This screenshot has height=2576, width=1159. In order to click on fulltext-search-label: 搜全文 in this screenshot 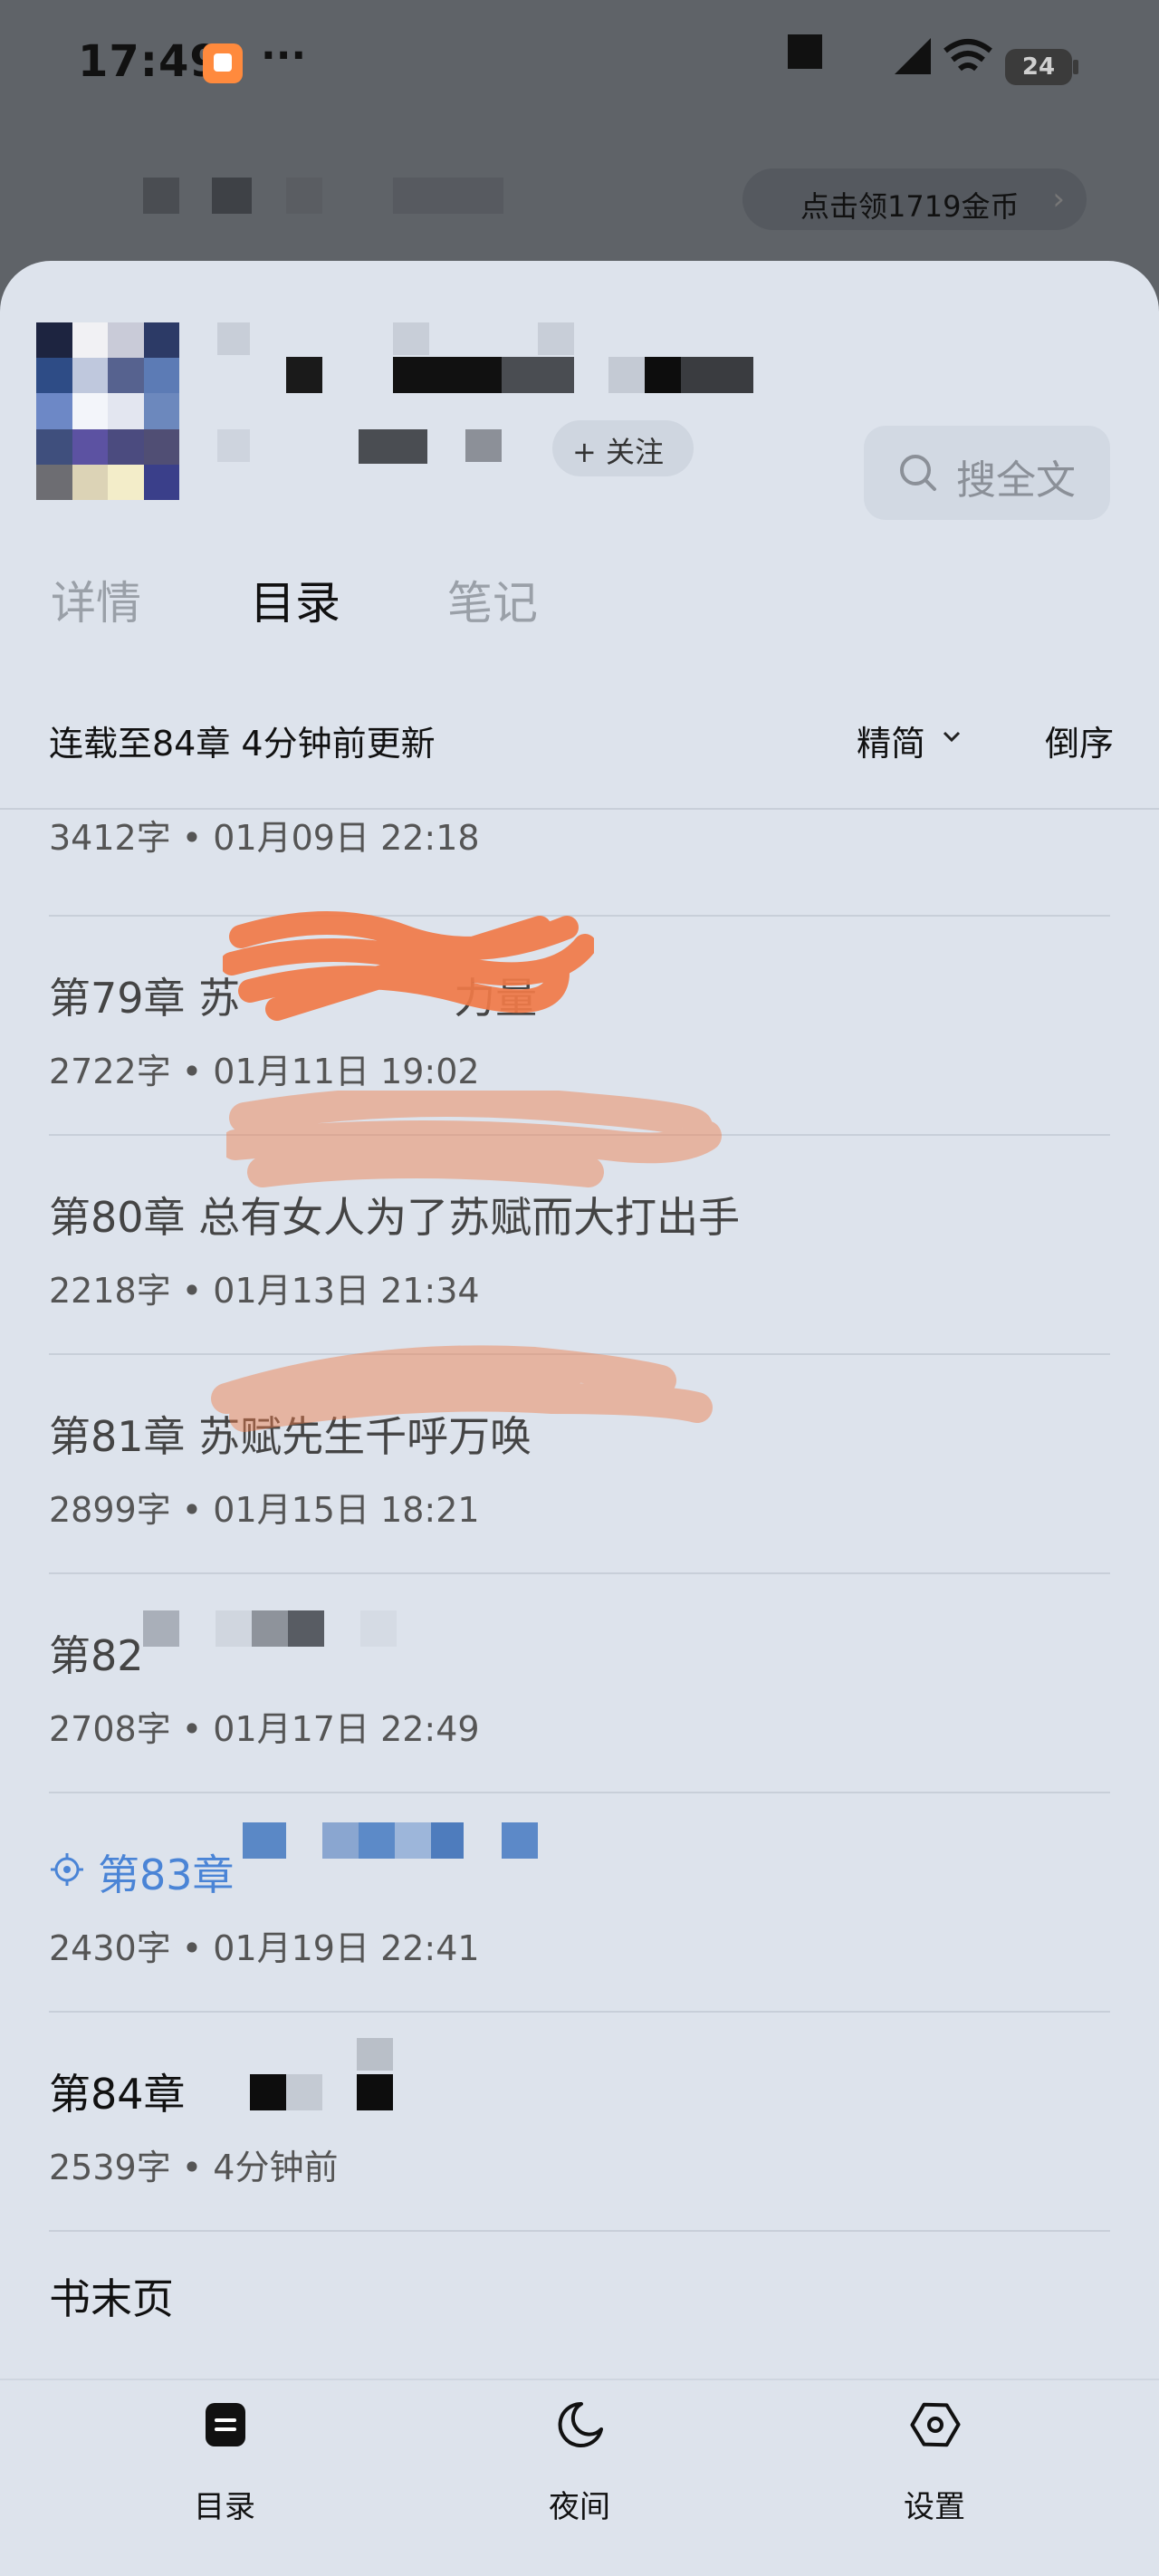, I will do `click(1016, 480)`.